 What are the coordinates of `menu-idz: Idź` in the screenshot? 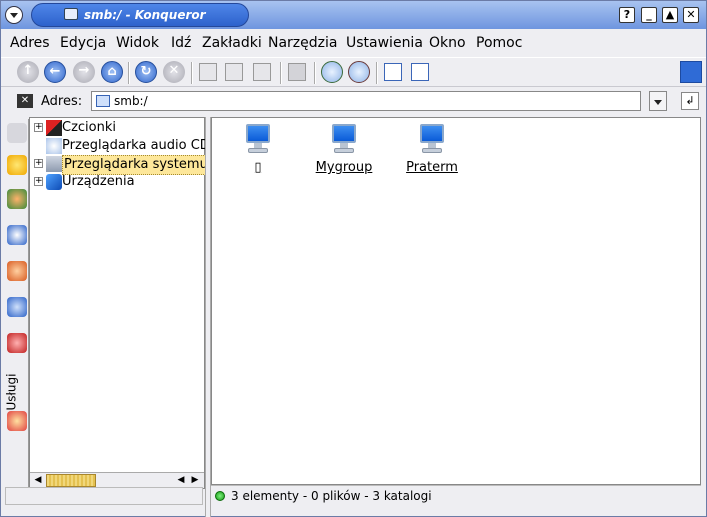 It's located at (181, 43).